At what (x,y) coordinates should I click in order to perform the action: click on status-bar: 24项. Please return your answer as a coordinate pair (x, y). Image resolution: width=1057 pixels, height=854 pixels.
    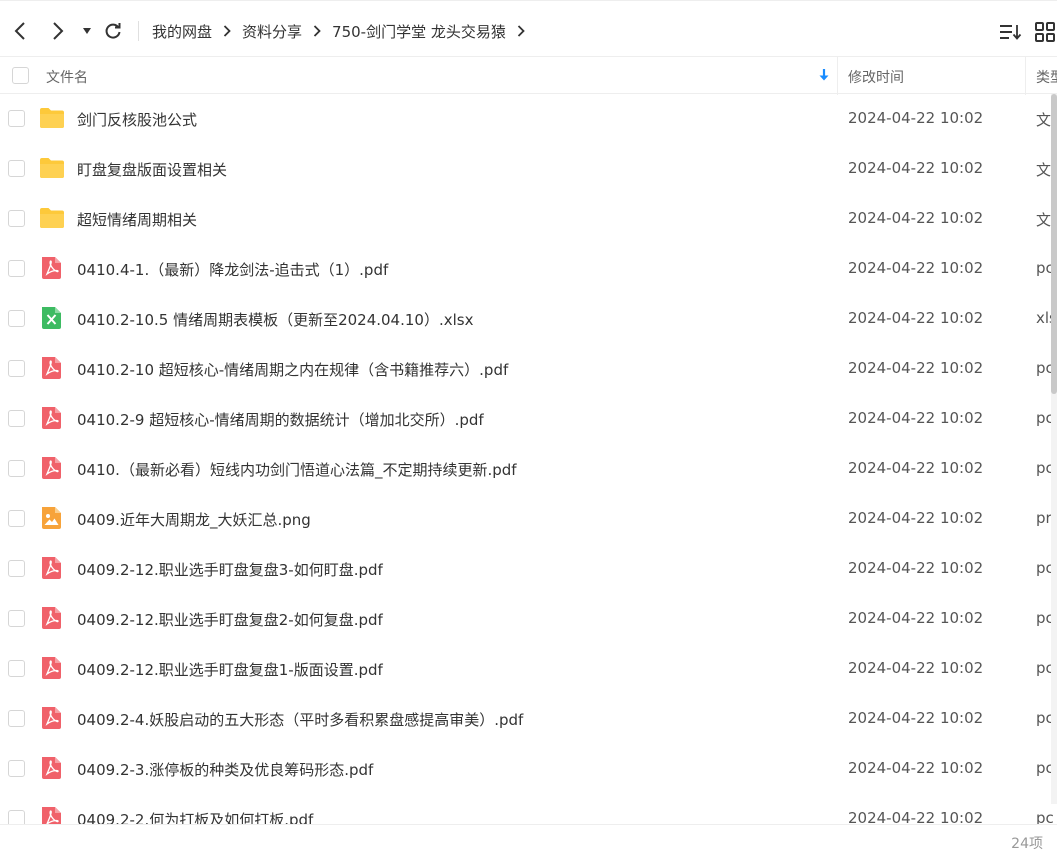
    Looking at the image, I should click on (528, 839).